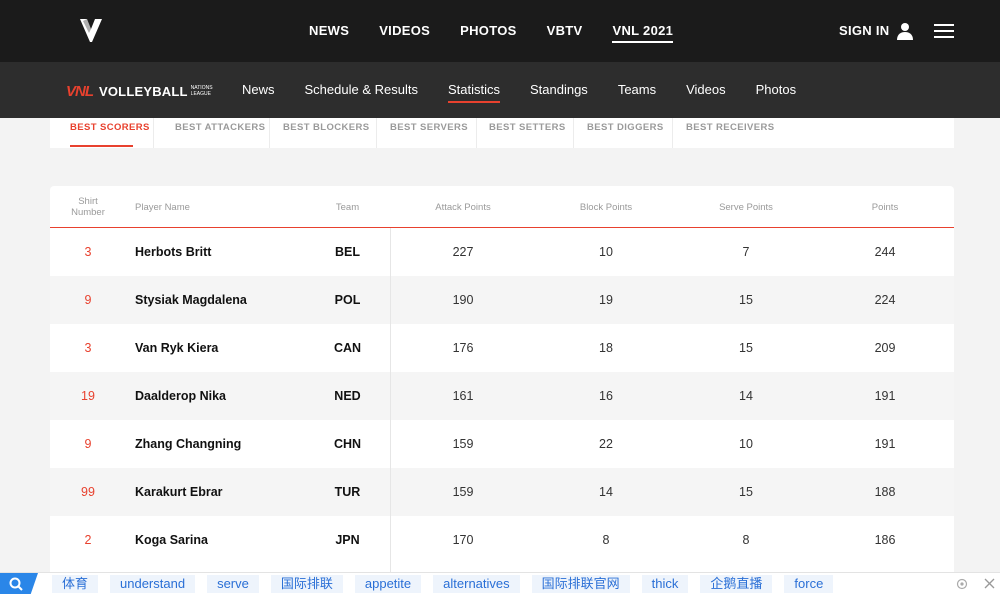 The width and height of the screenshot is (1000, 594). What do you see at coordinates (473, 90) in the screenshot?
I see `subnav-statistics: Statistics` at bounding box center [473, 90].